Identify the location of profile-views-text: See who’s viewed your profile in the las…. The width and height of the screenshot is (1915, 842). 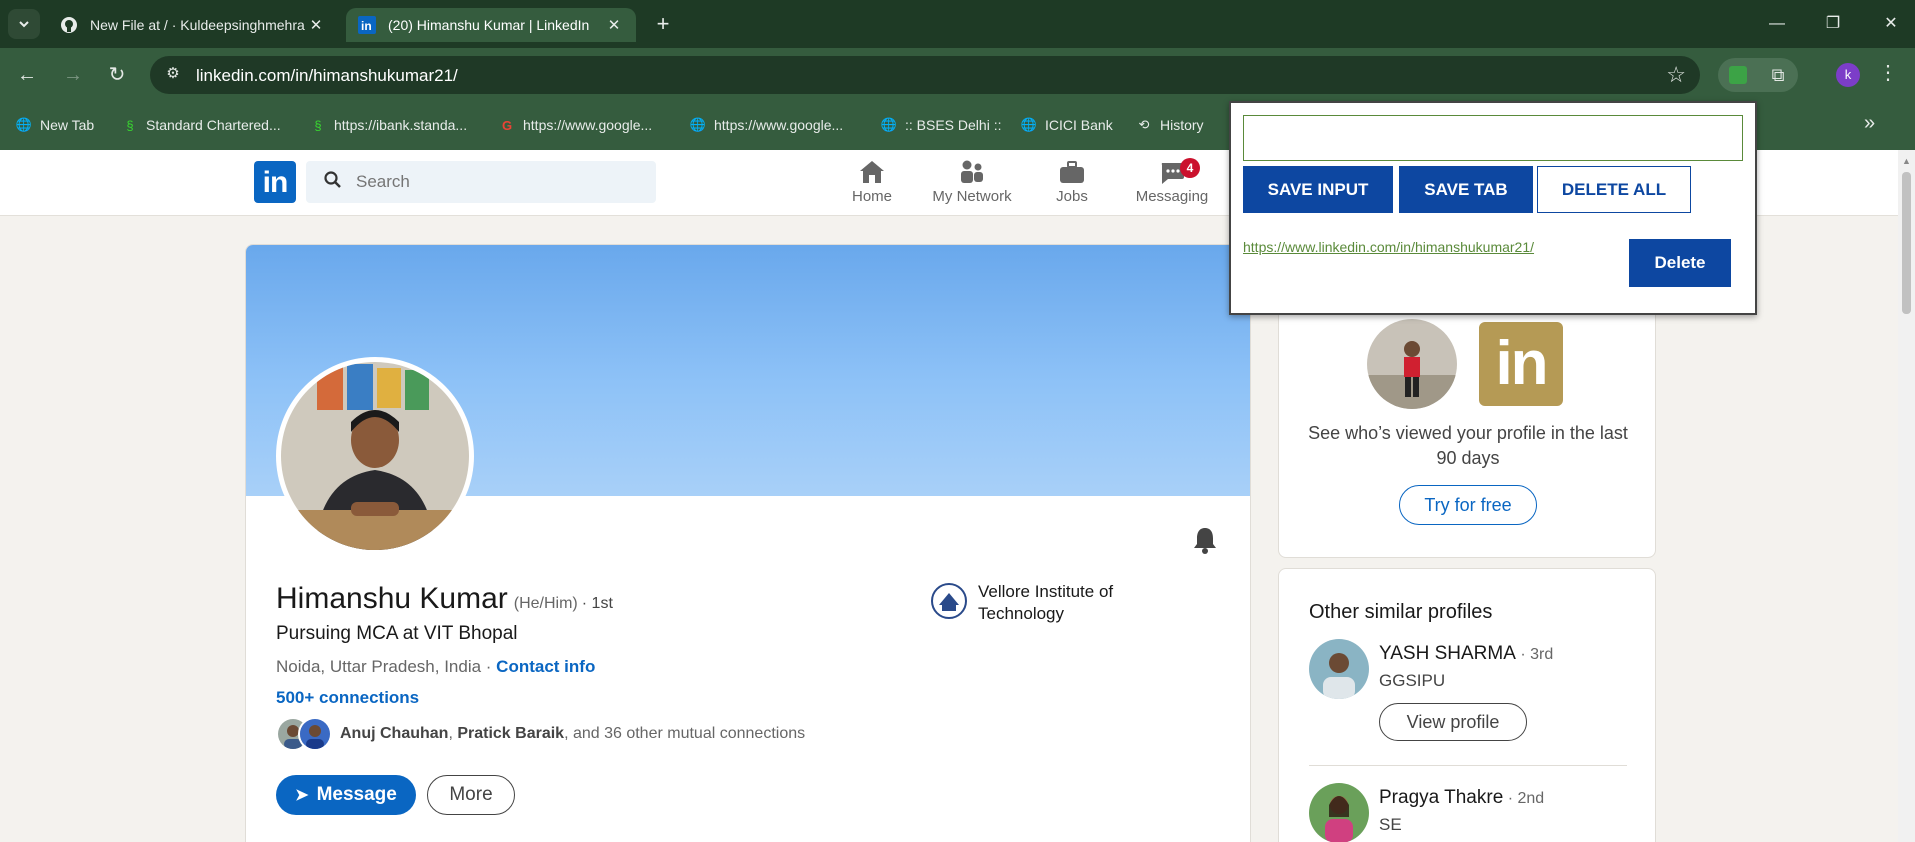
(1468, 445).